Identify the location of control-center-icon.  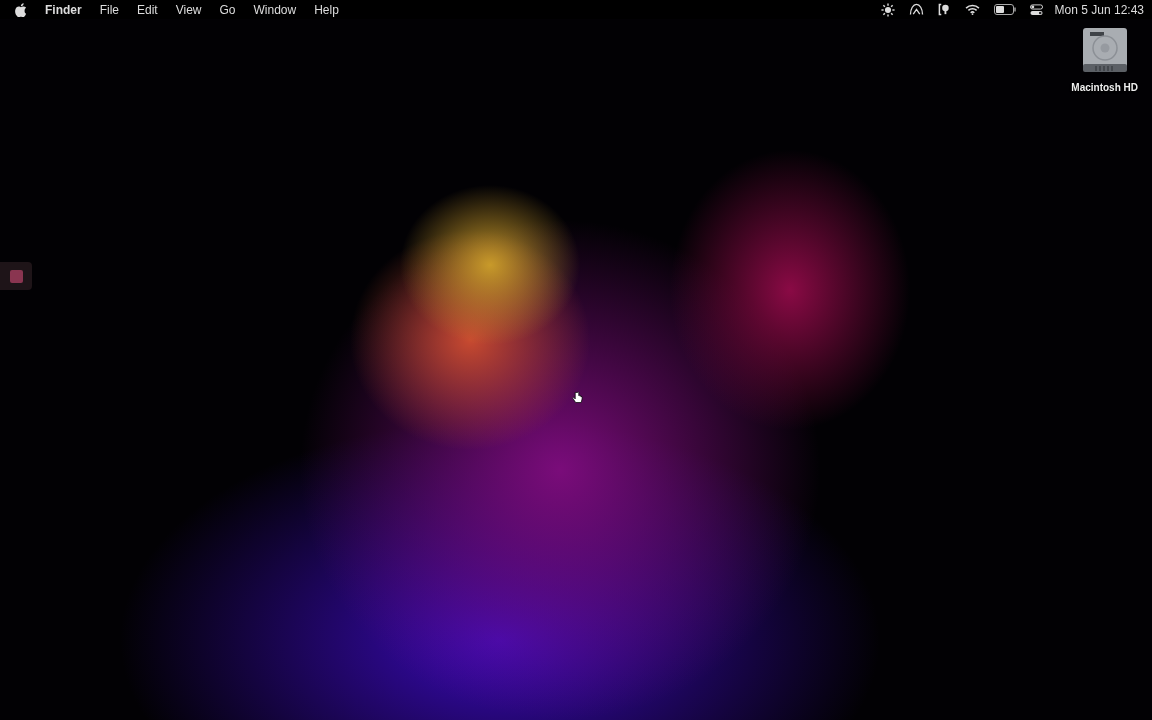
(1036, 9).